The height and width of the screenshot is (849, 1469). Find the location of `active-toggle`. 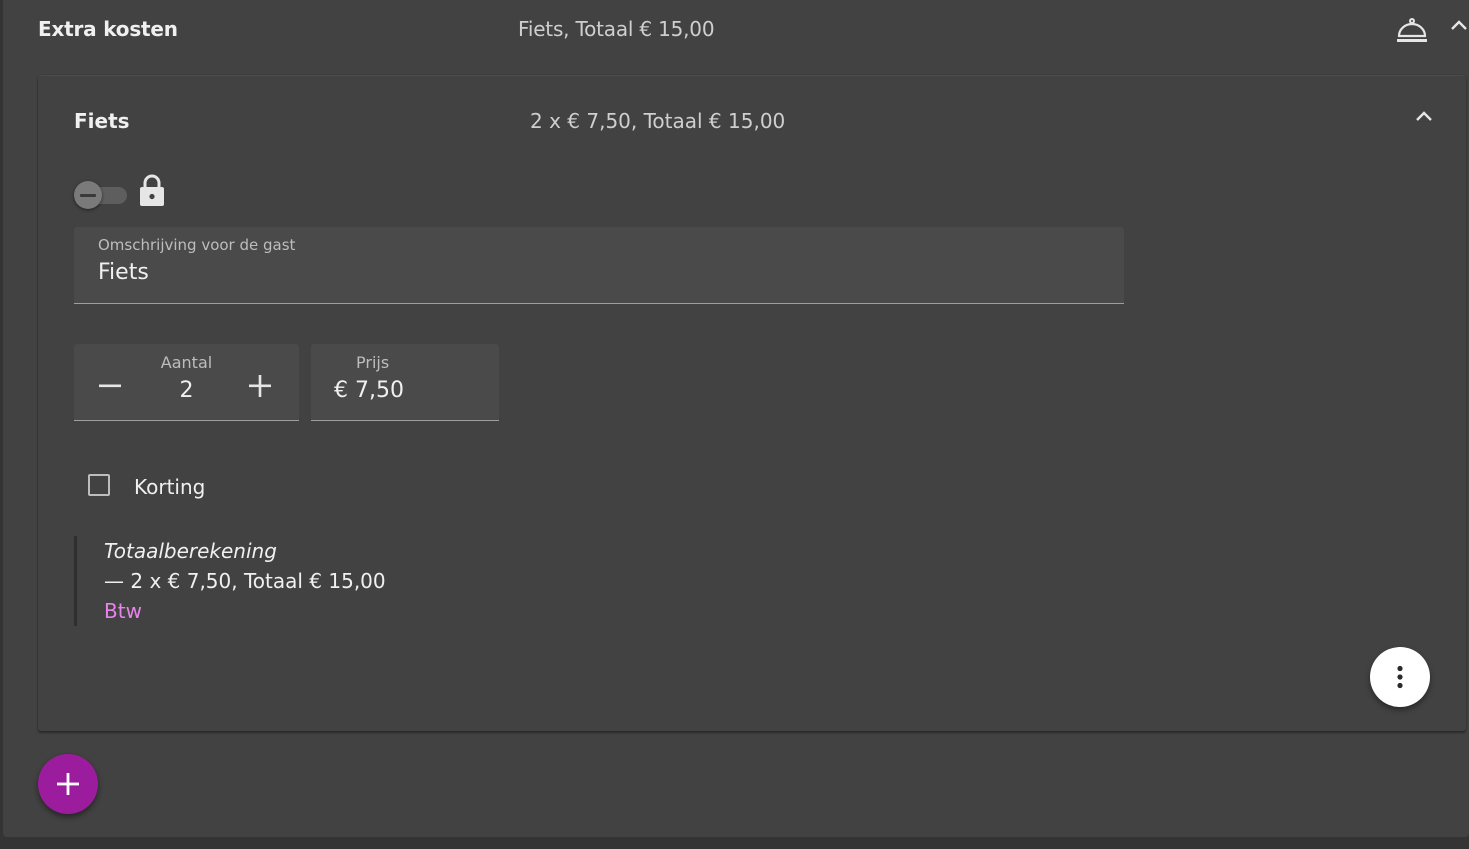

active-toggle is located at coordinates (102, 195).